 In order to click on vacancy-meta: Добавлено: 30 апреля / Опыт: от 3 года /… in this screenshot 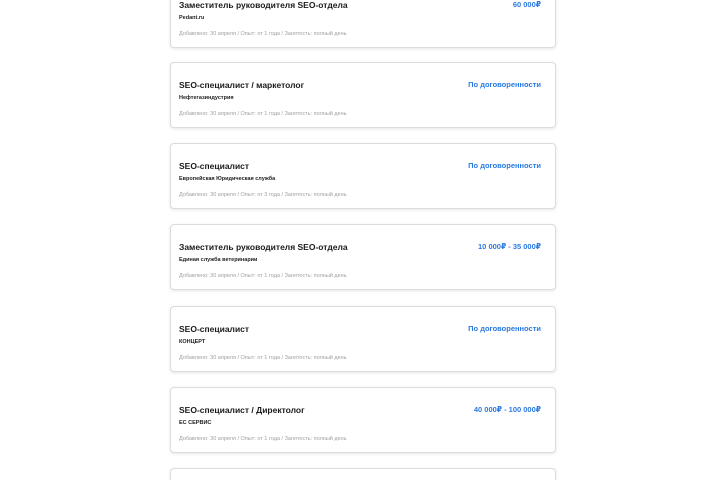, I will do `click(263, 195)`.